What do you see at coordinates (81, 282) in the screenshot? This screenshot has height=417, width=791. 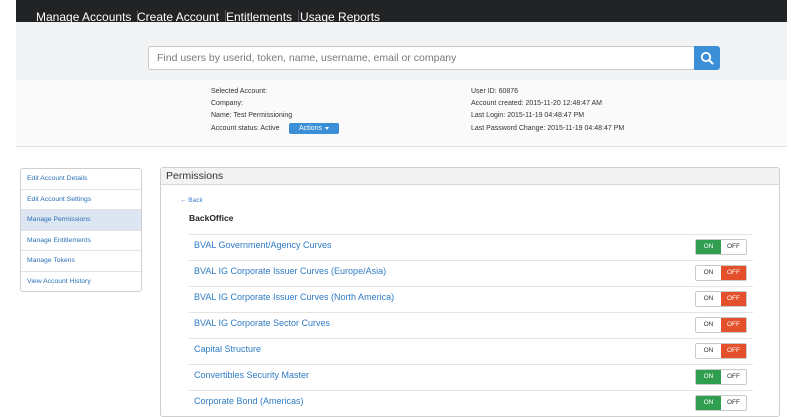 I see `menu-view-account-history: View Account History` at bounding box center [81, 282].